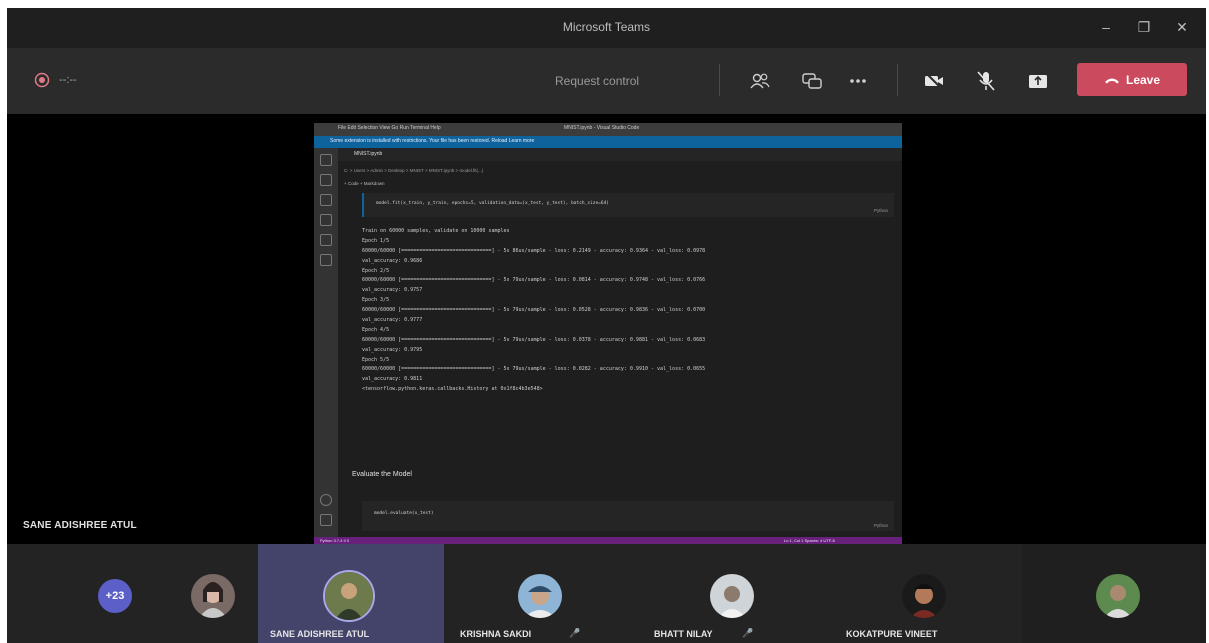 This screenshot has width=1209, height=643. What do you see at coordinates (382, 474) in the screenshot?
I see `markdown-heading: Evaluate the Model` at bounding box center [382, 474].